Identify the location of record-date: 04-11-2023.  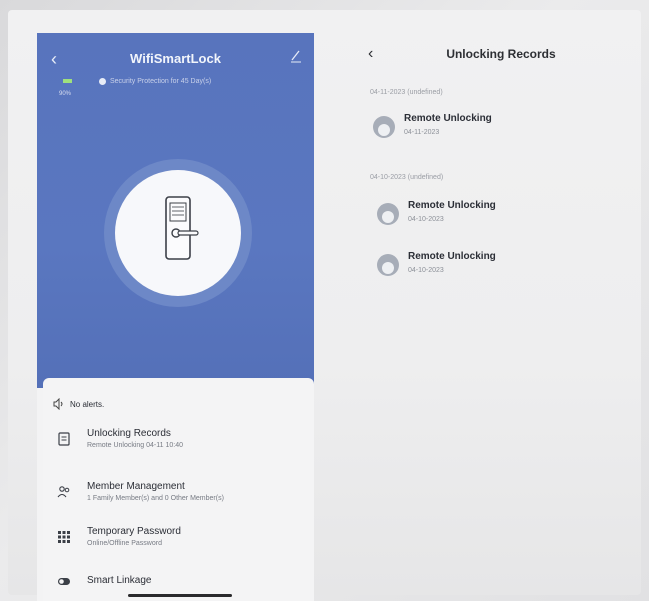
(422, 132).